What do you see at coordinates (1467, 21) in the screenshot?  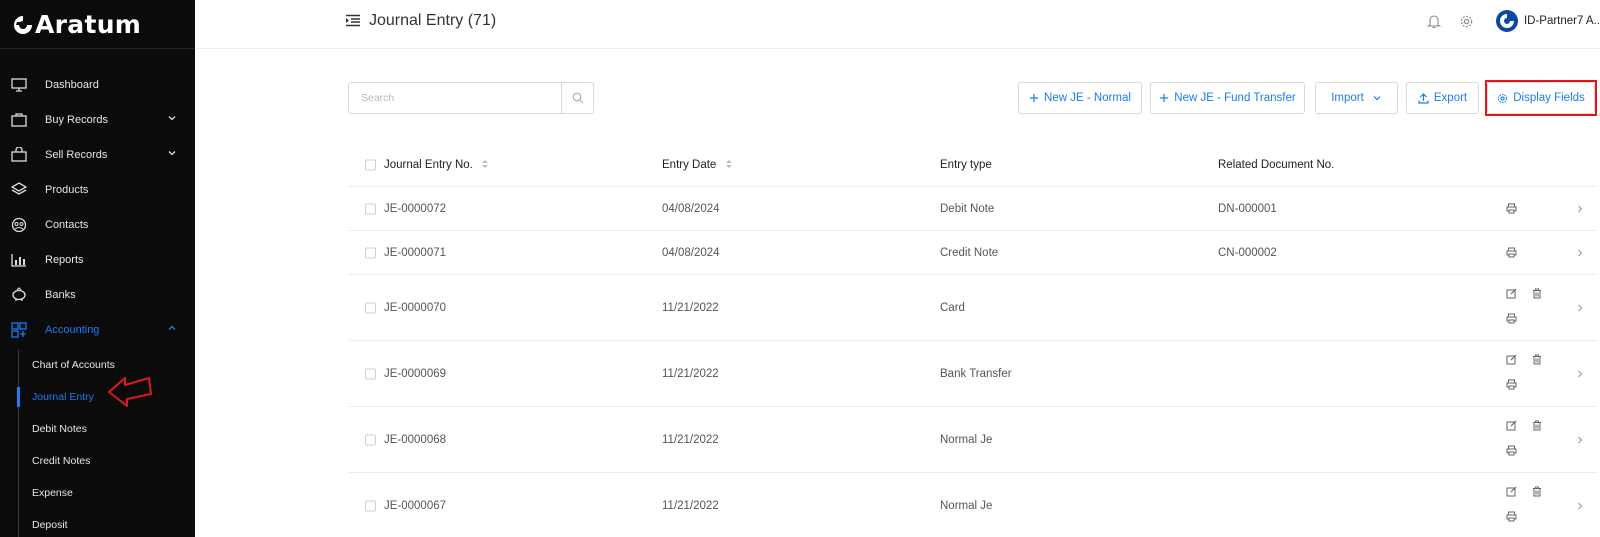 I see `gear-icon` at bounding box center [1467, 21].